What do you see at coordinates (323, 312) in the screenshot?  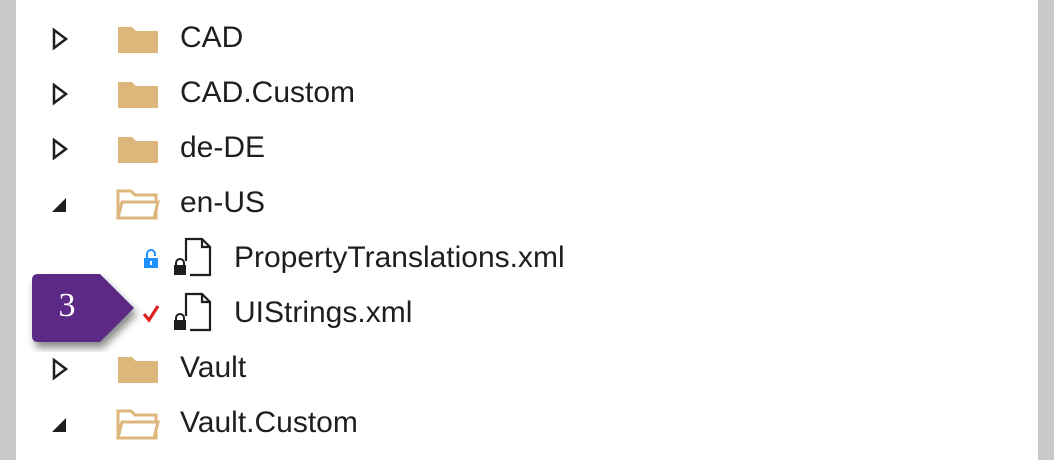 I see `tree-item-label: UIStrings.xml` at bounding box center [323, 312].